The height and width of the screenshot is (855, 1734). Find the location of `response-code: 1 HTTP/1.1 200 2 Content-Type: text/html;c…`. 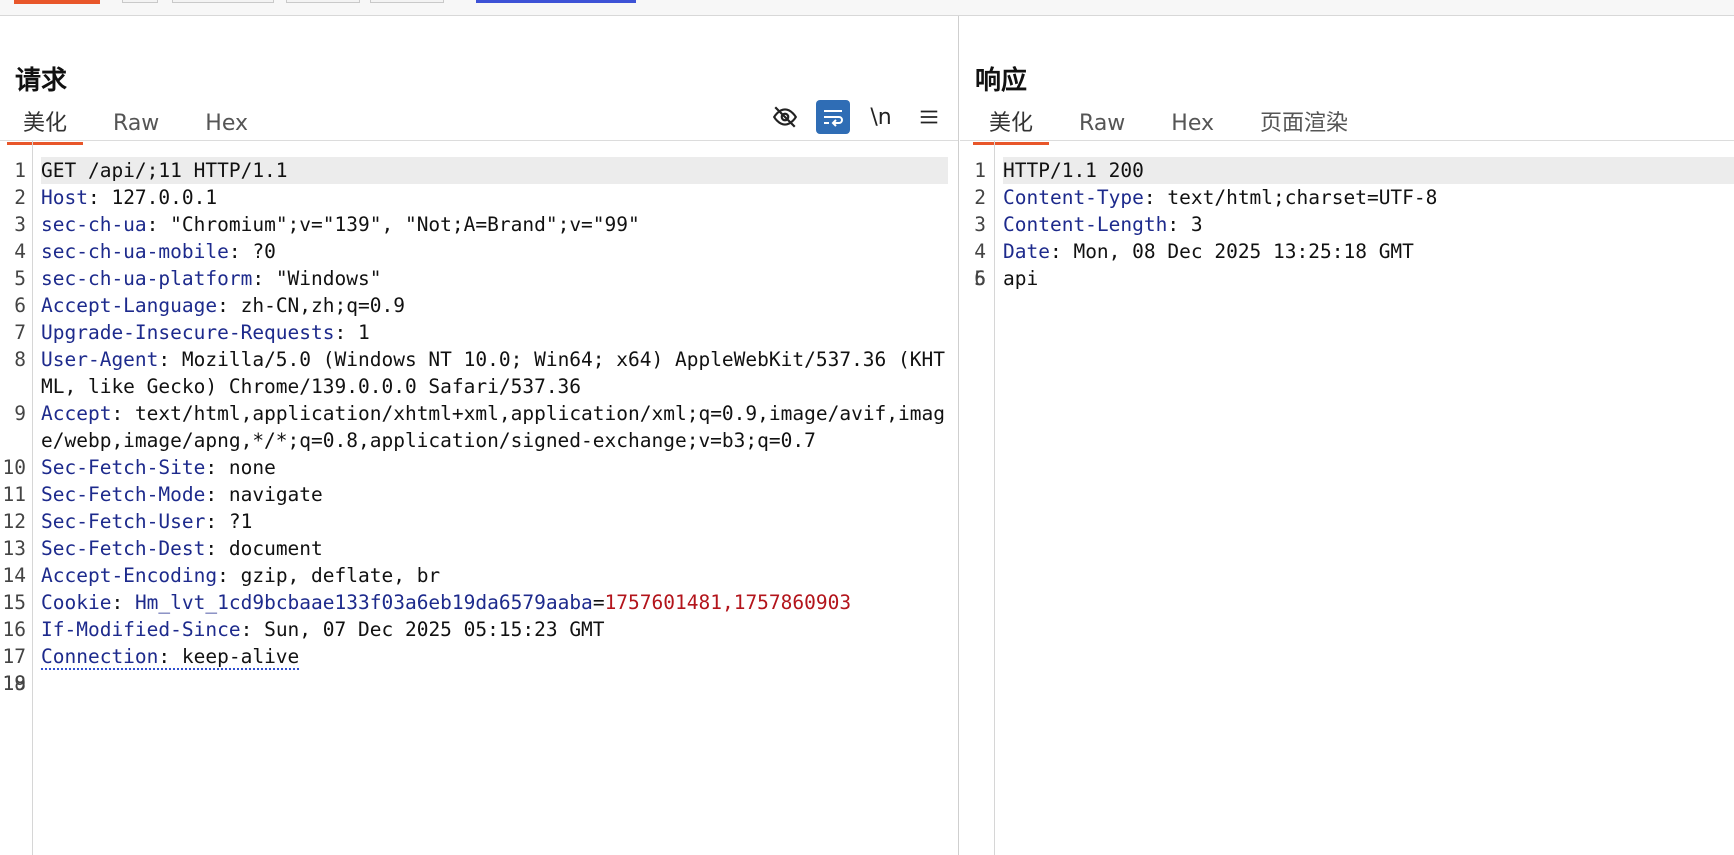

response-code: 1 HTTP/1.1 200 2 Content-Type: text/html;c… is located at coordinates (1347, 224).